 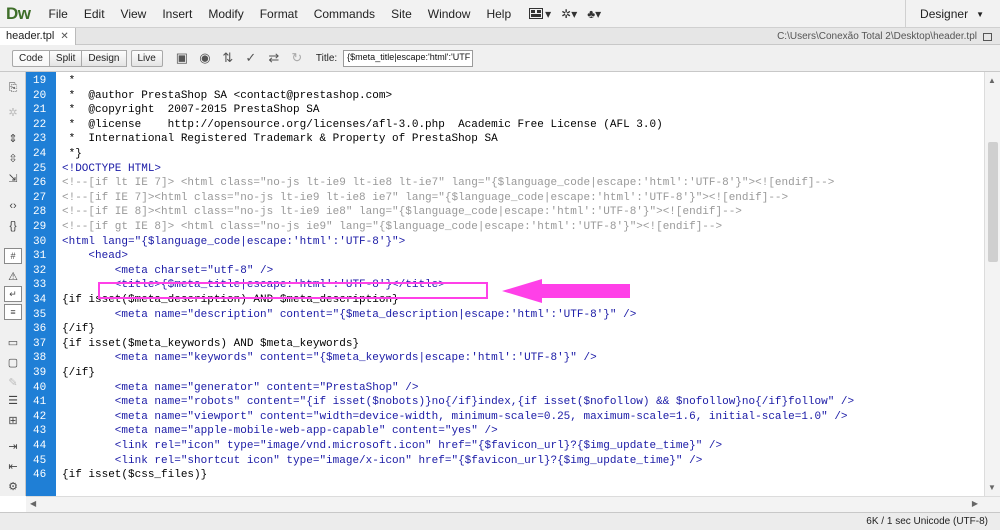 I want to click on code-line: <meta charset="utf-8" />, so click(x=167, y=271).